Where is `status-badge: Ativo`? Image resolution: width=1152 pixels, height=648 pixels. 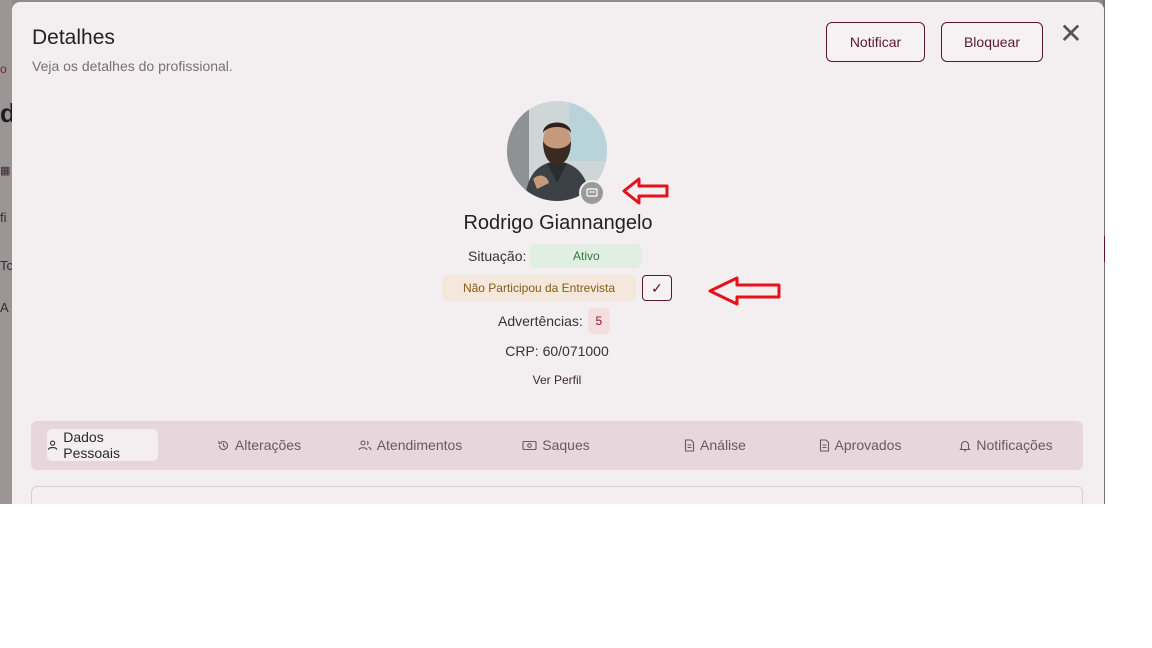 status-badge: Ativo is located at coordinates (586, 256).